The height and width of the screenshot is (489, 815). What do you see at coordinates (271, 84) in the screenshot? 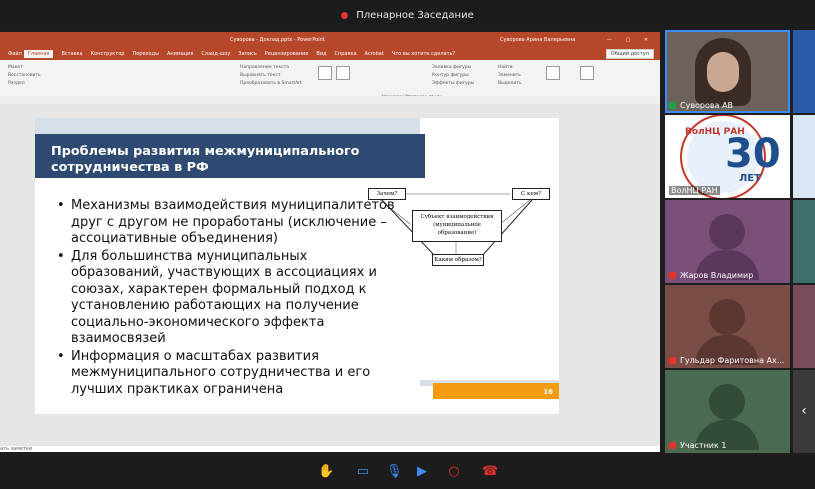
I see `smartart-button: Преобразовать в SmartArt` at bounding box center [271, 84].